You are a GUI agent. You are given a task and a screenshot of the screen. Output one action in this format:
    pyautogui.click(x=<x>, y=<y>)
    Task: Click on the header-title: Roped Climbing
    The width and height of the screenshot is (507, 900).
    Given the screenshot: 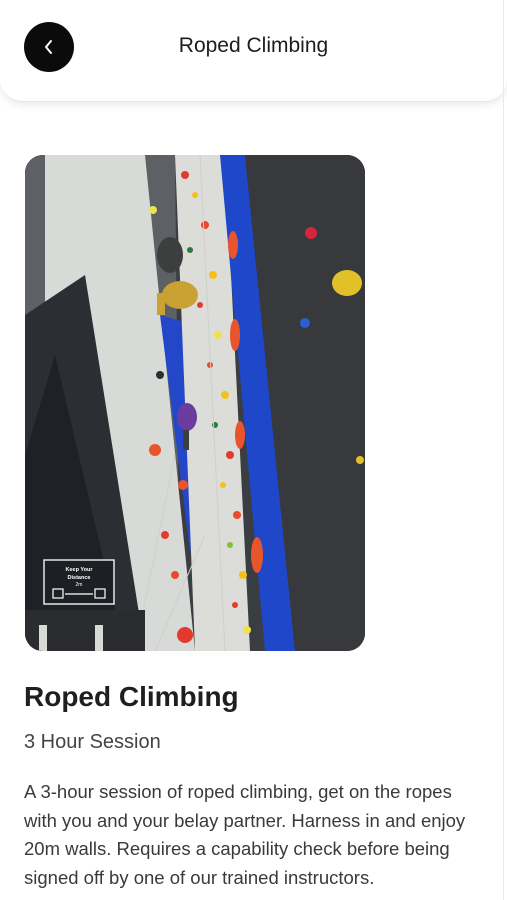 What is the action you would take?
    pyautogui.click(x=253, y=45)
    